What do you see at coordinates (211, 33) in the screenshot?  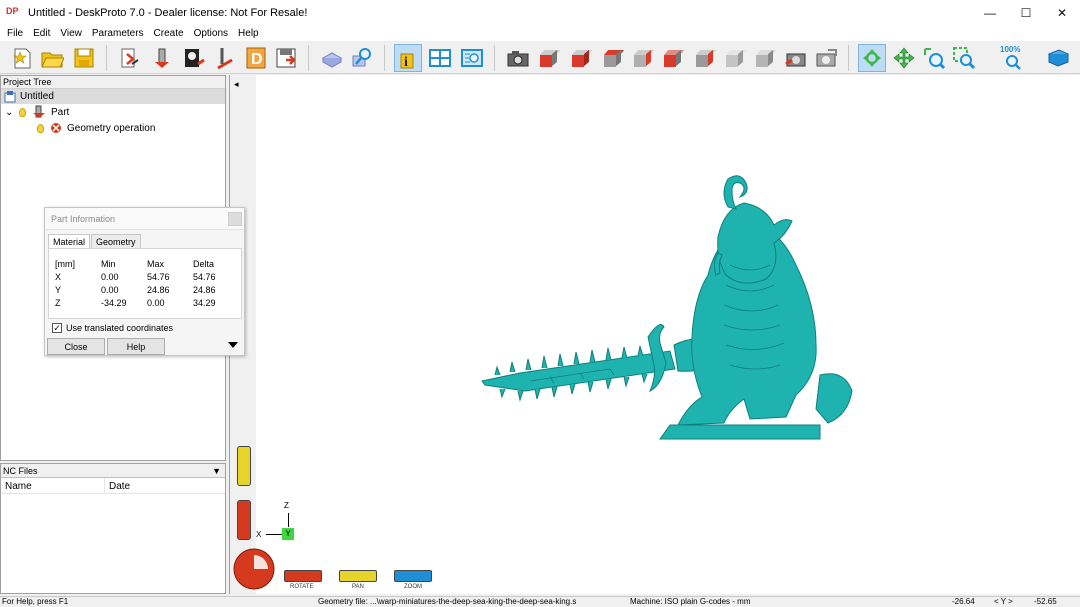 I see `menu-options: Options` at bounding box center [211, 33].